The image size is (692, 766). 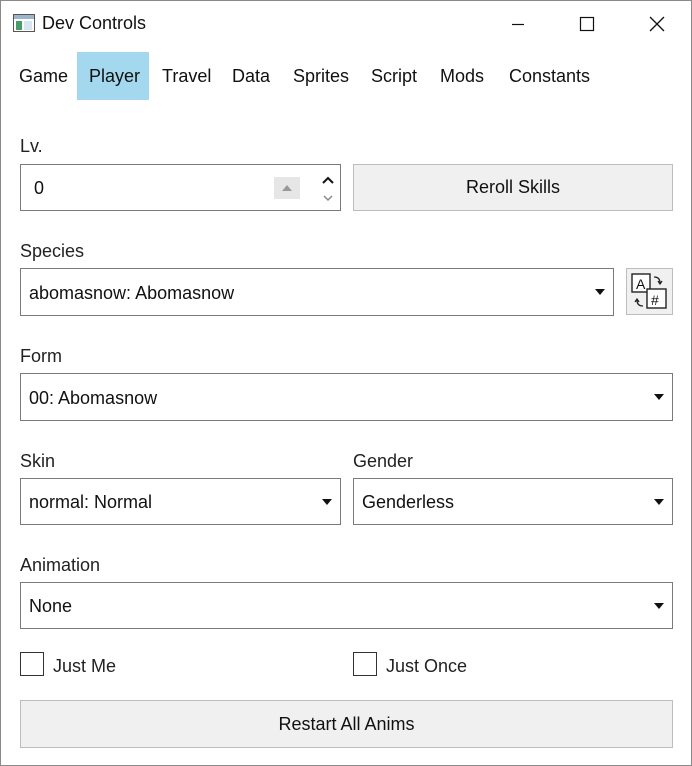 What do you see at coordinates (587, 24) in the screenshot?
I see `maximize-button` at bounding box center [587, 24].